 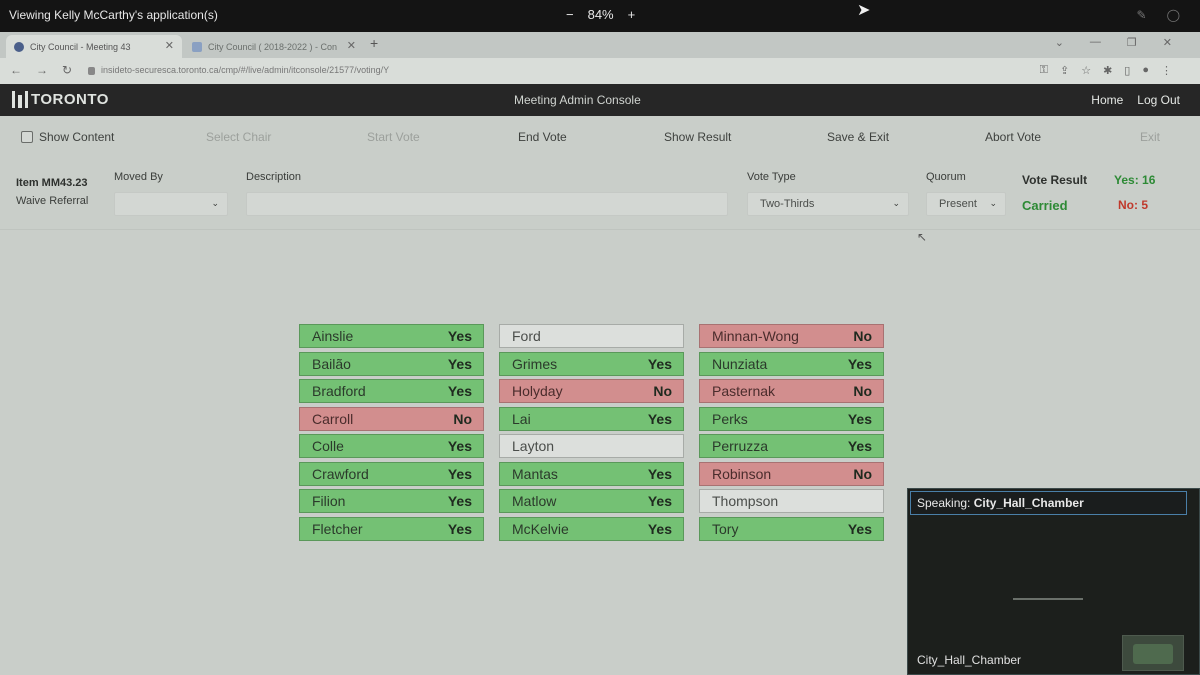 I want to click on vote-cell-lai: Lai Yes, so click(x=591, y=418).